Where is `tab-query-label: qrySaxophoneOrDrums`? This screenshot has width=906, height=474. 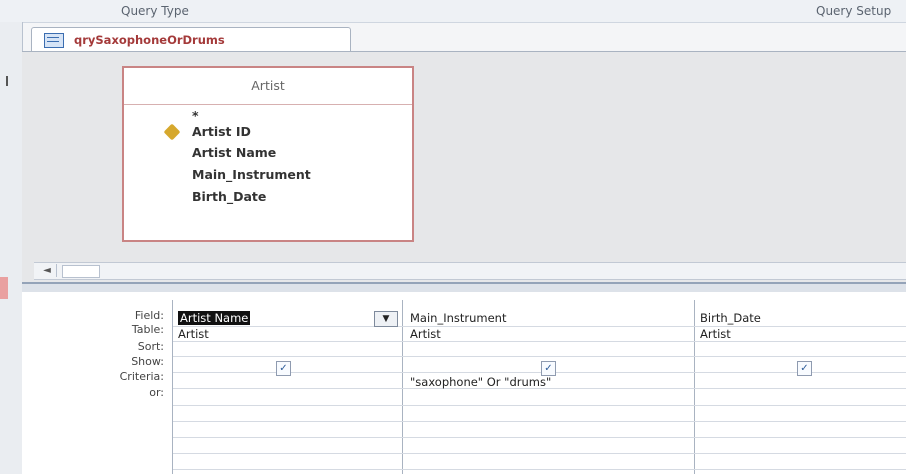 tab-query-label: qrySaxophoneOrDrums is located at coordinates (149, 40).